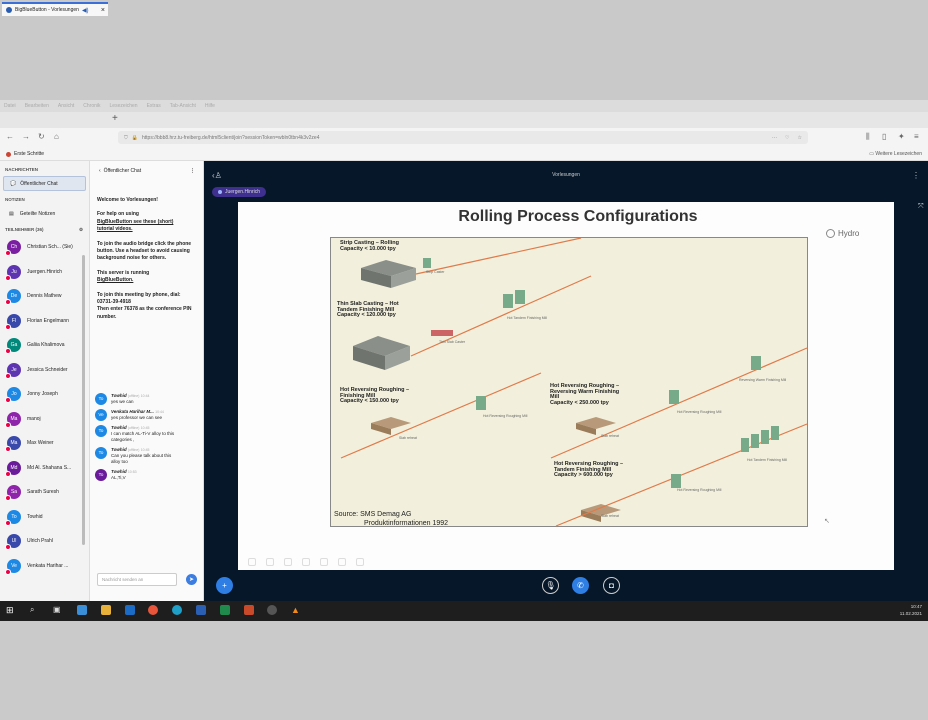  Describe the element at coordinates (296, 610) in the screenshot. I see `vlc-icon: ▲` at that location.